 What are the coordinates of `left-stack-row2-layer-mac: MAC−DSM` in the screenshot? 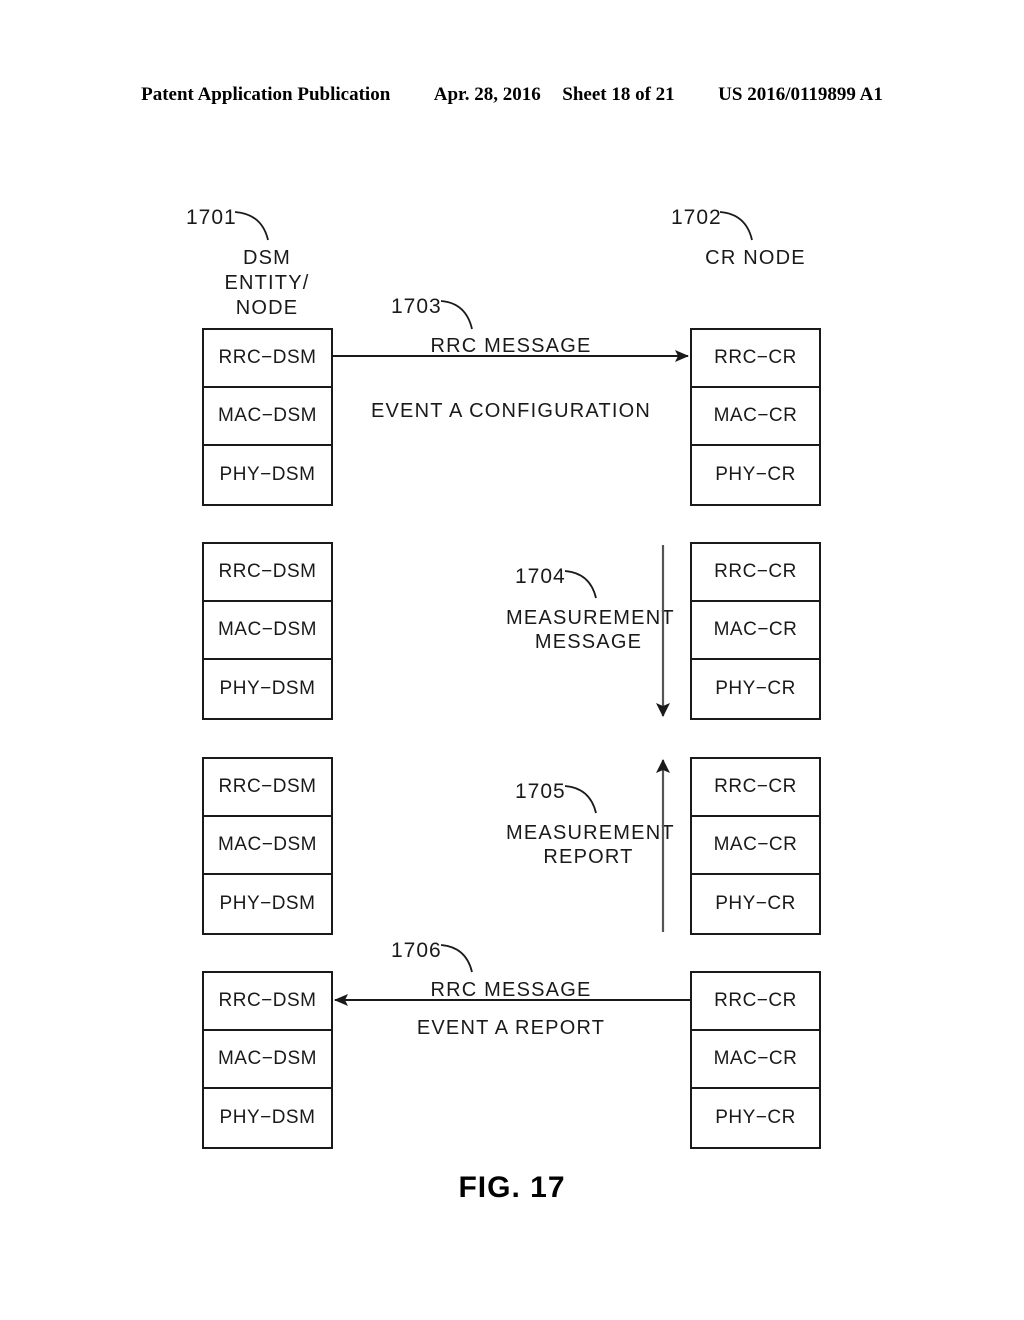 It's located at (267, 631).